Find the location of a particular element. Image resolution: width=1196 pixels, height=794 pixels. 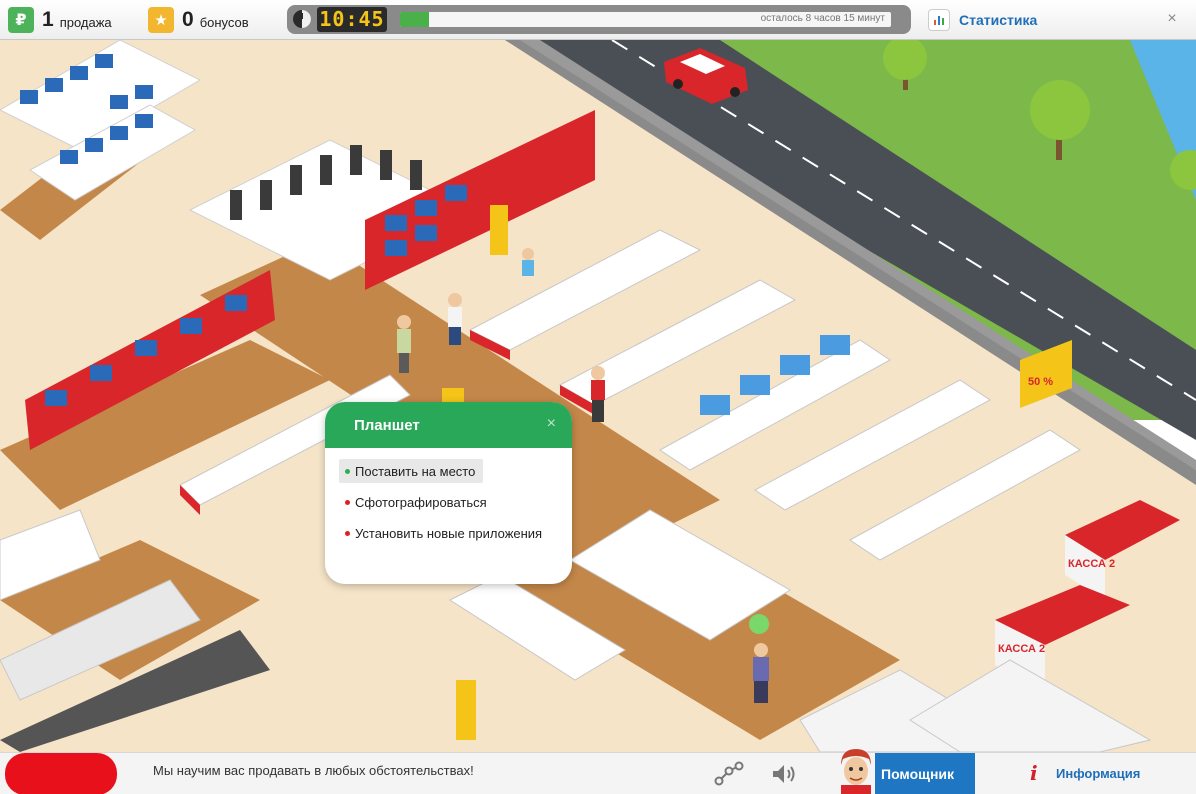

star-icon: ★ is located at coordinates (161, 20).